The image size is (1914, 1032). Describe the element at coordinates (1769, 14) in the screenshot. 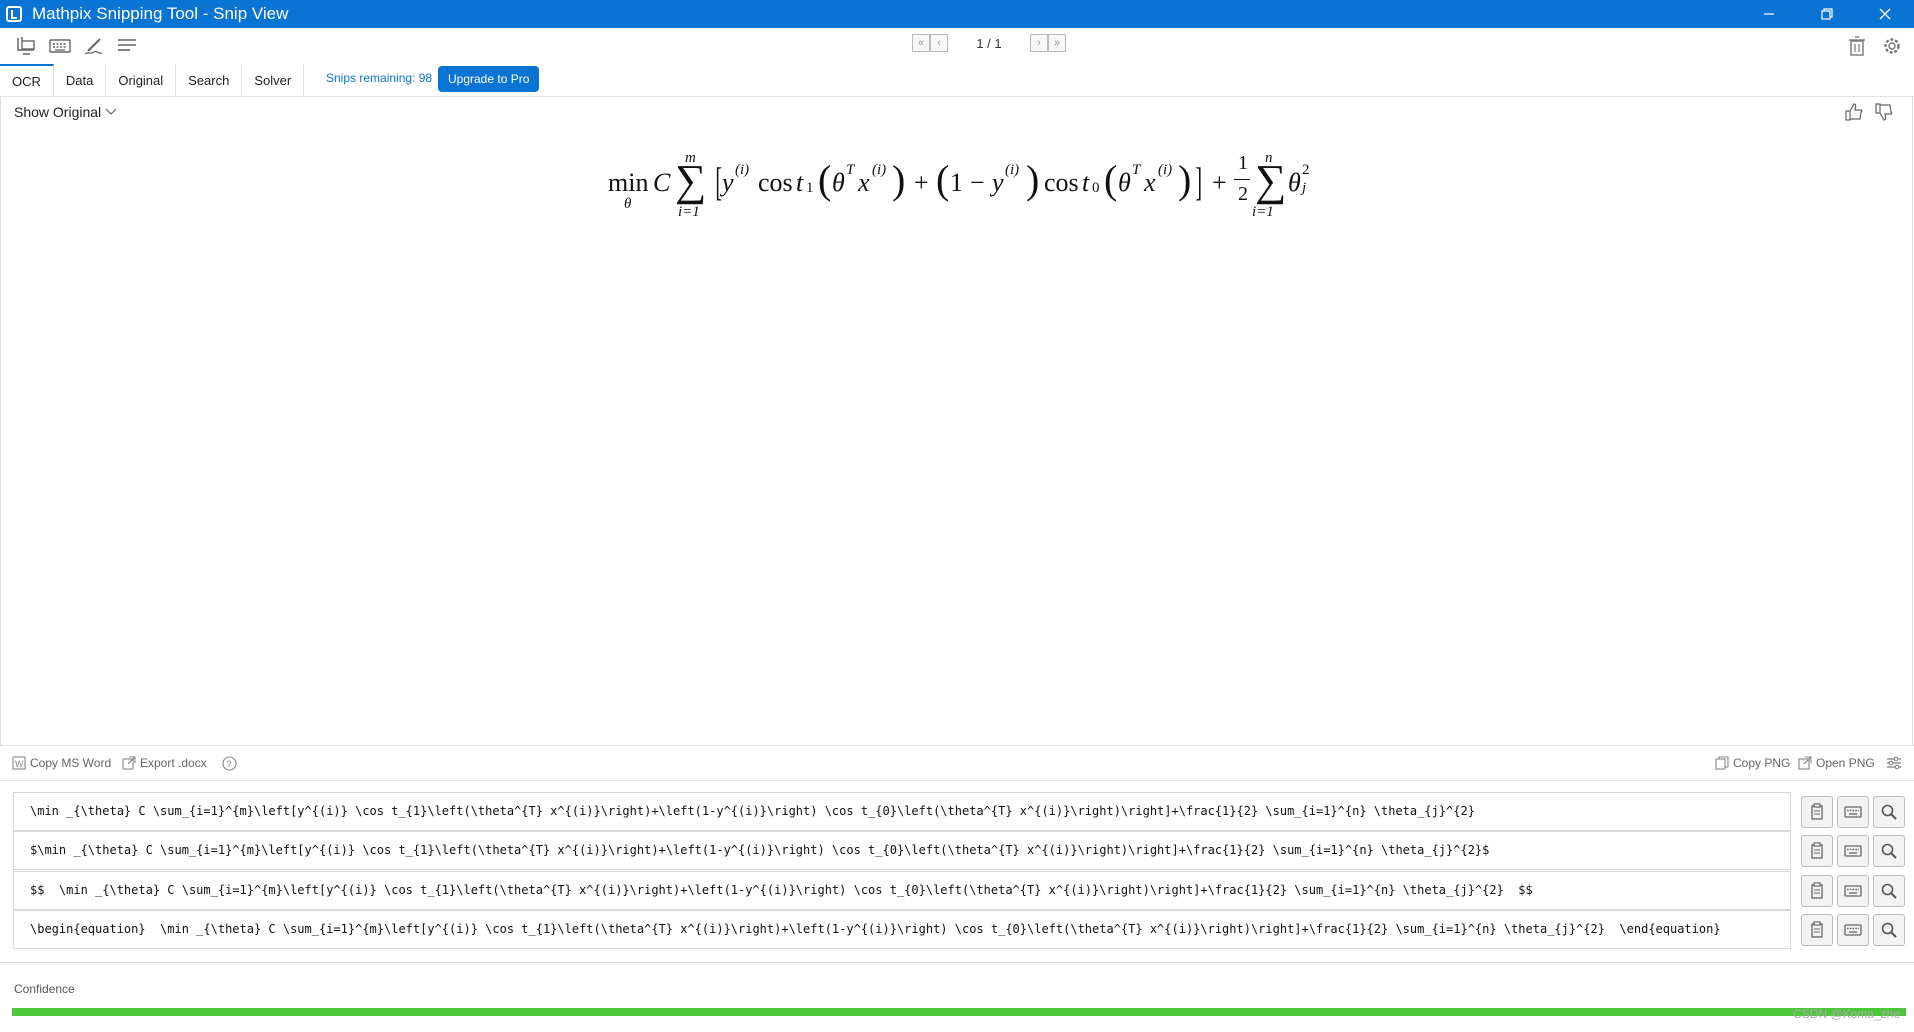

I see `minimize-button` at that location.